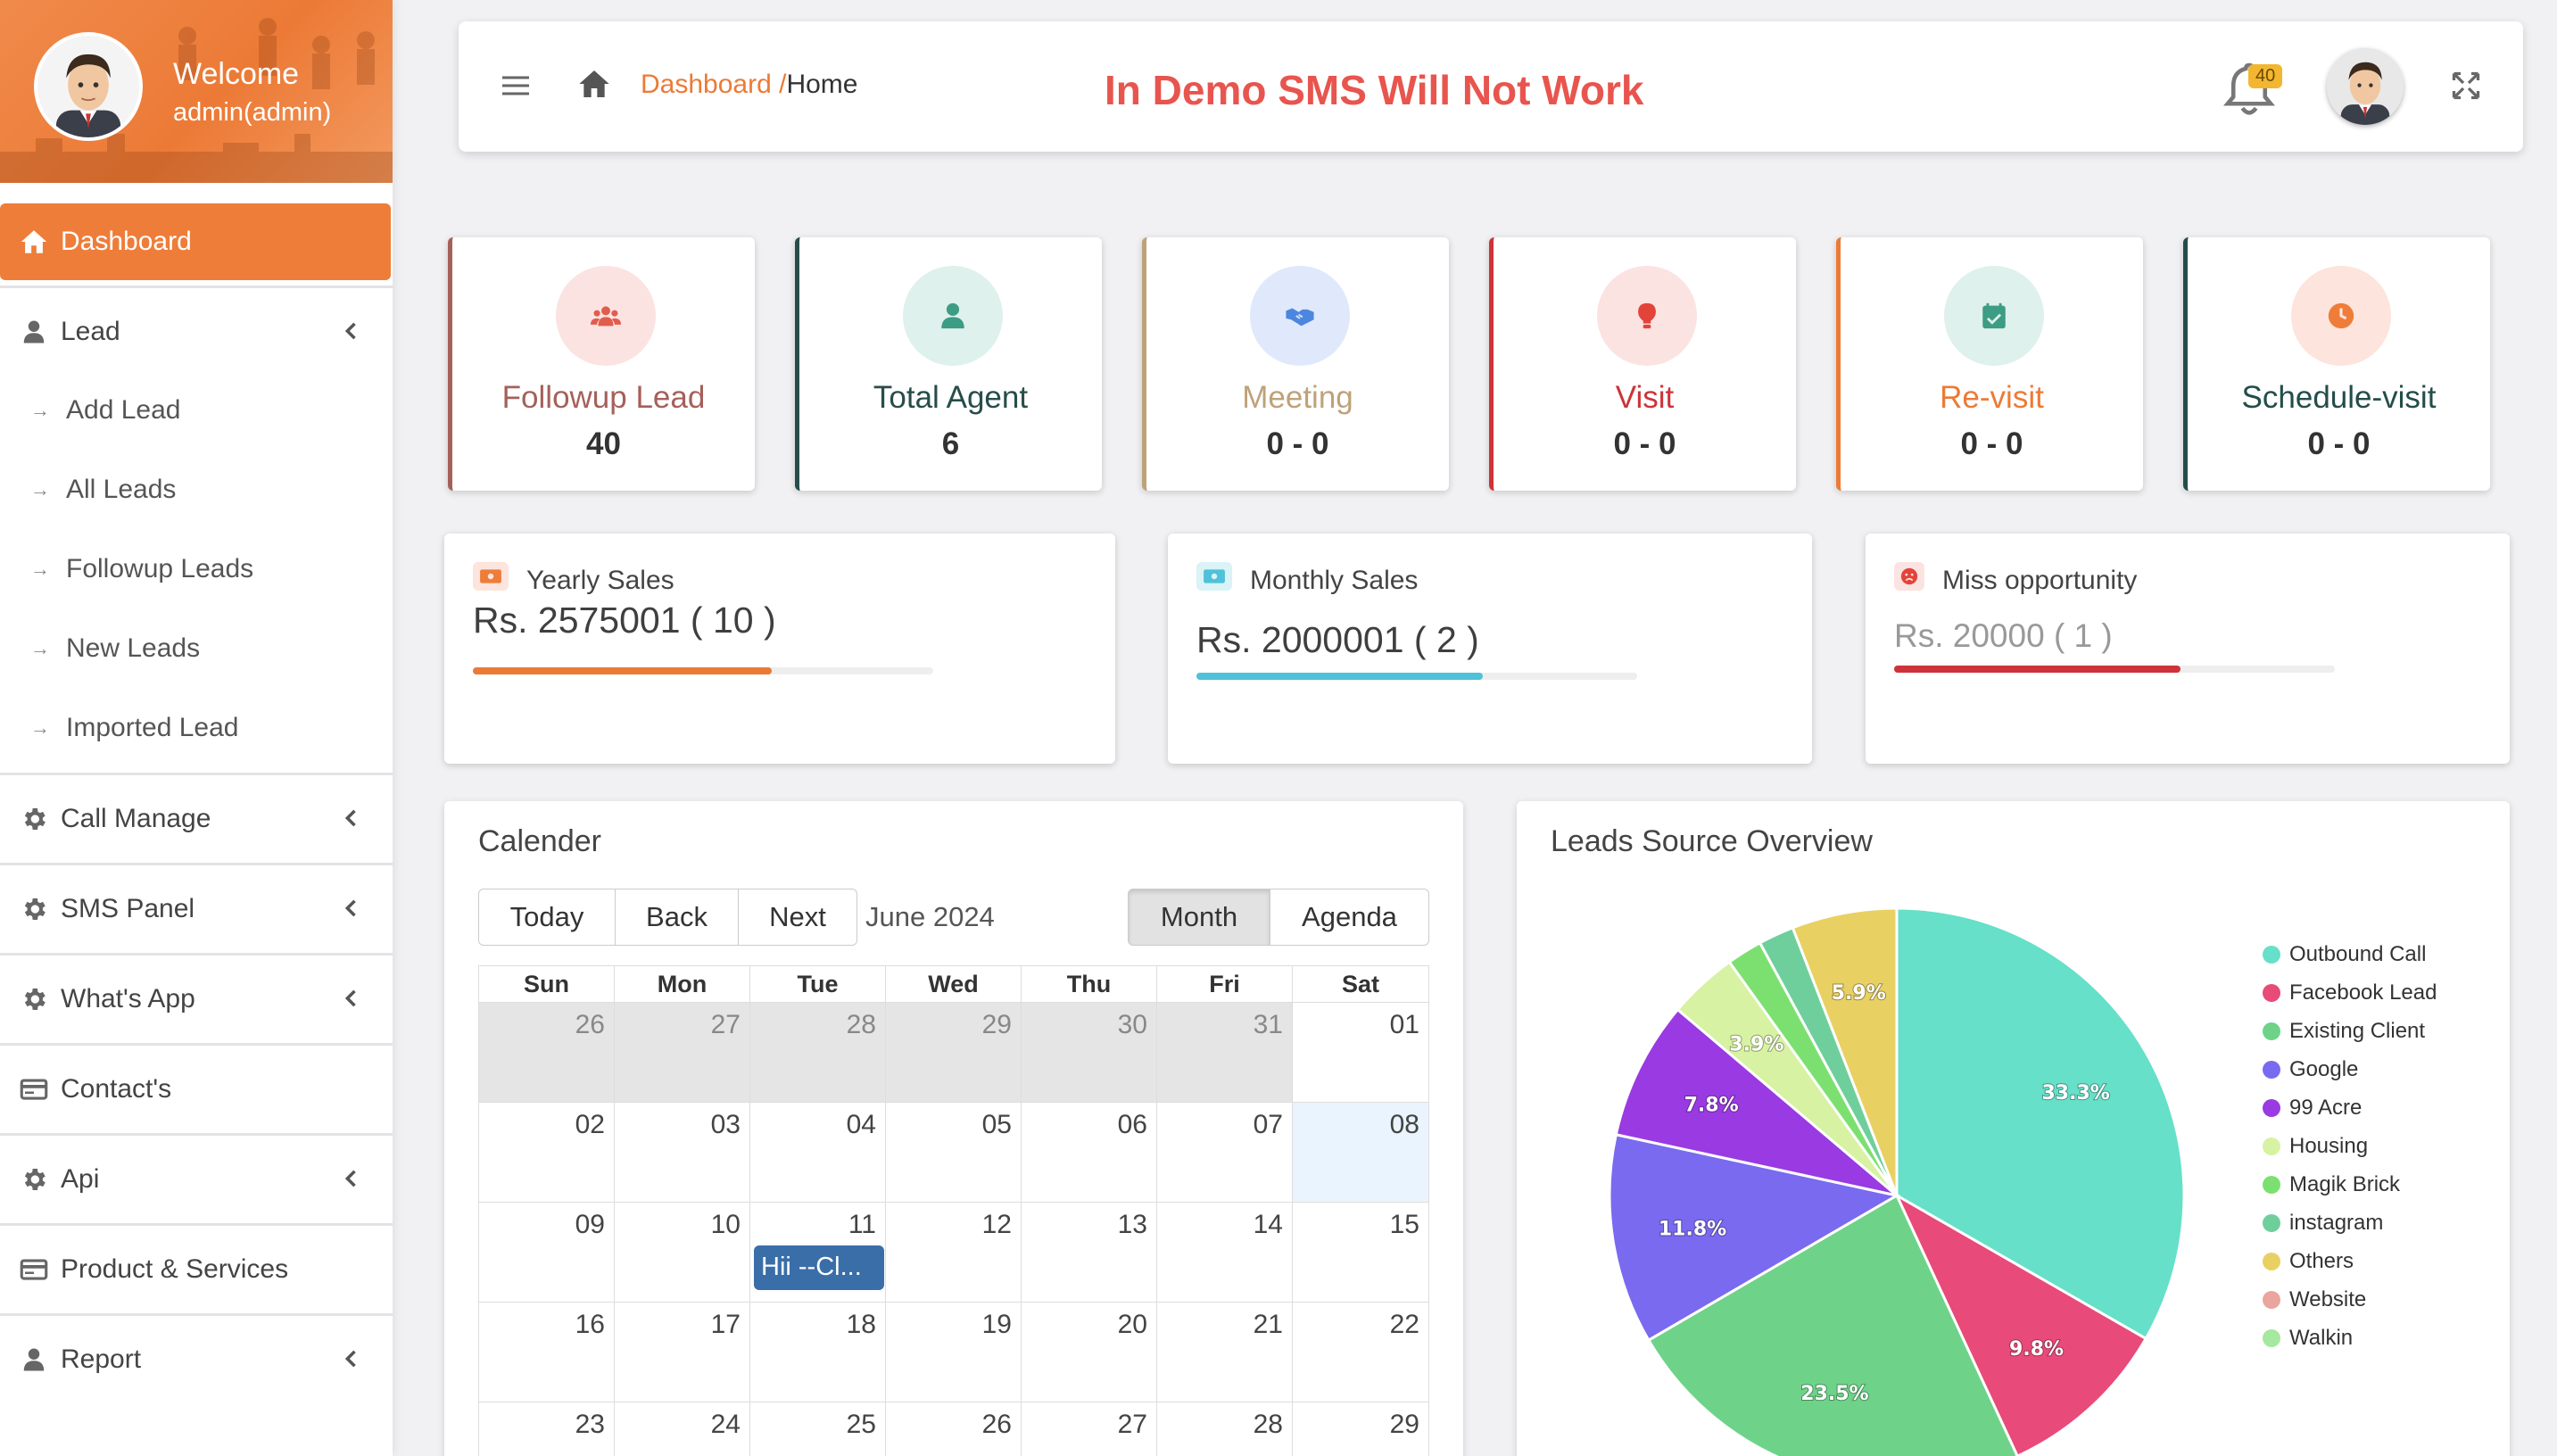  What do you see at coordinates (682, 1253) in the screenshot?
I see `calendar-day-cell: 10` at bounding box center [682, 1253].